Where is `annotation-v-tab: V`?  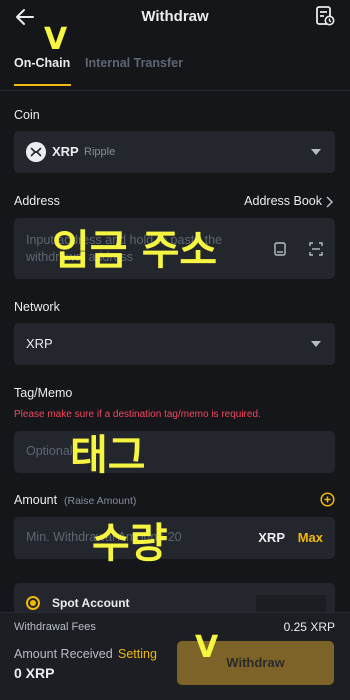
annotation-v-tab: V is located at coordinates (56, 39).